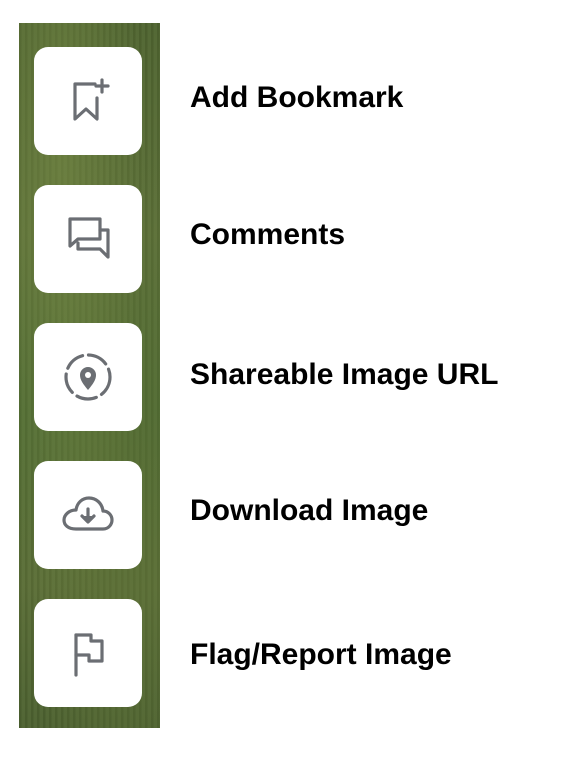 The image size is (580, 760). I want to click on flag-icon, so click(88, 653).